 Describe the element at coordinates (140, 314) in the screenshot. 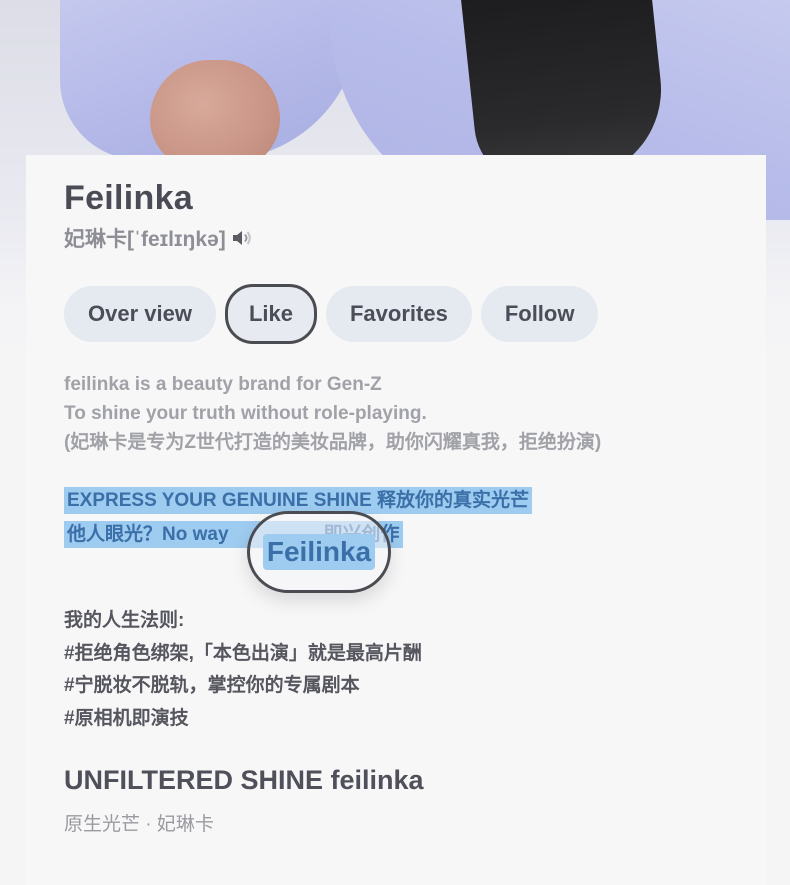

I see `tab-overview: Over view` at that location.